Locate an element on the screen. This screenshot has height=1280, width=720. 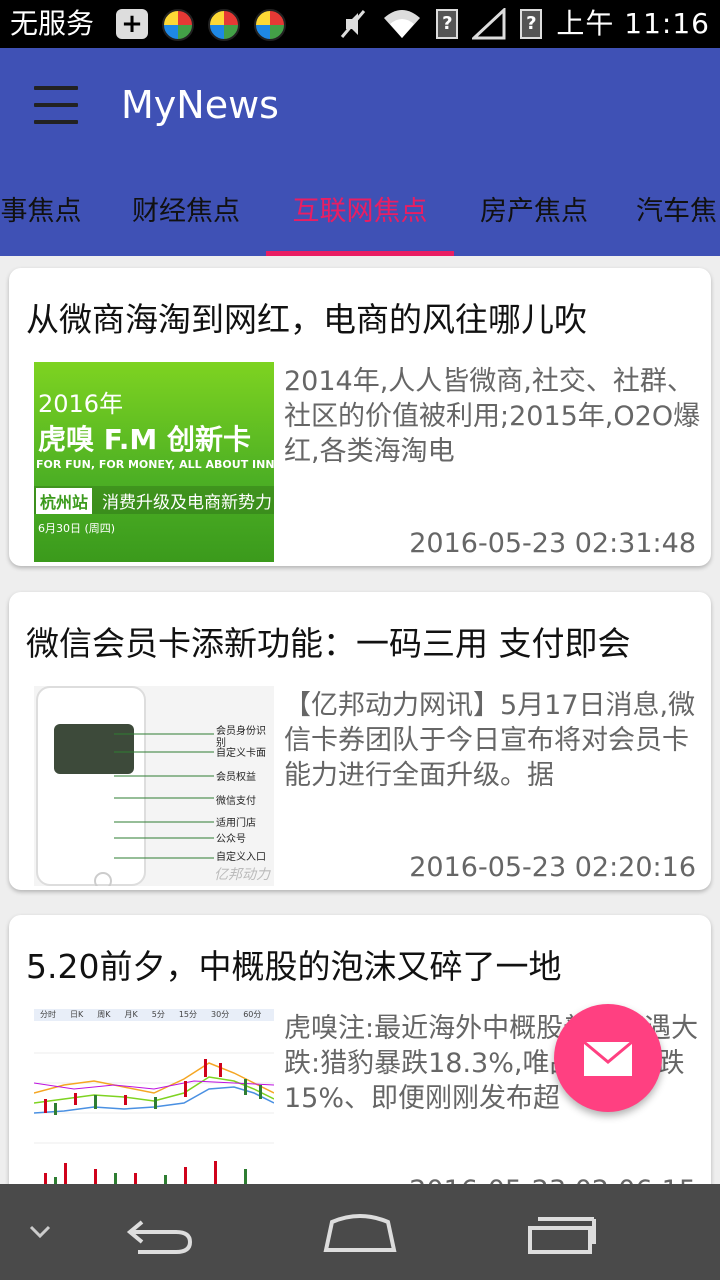
nav-bar is located at coordinates (360, 1232).